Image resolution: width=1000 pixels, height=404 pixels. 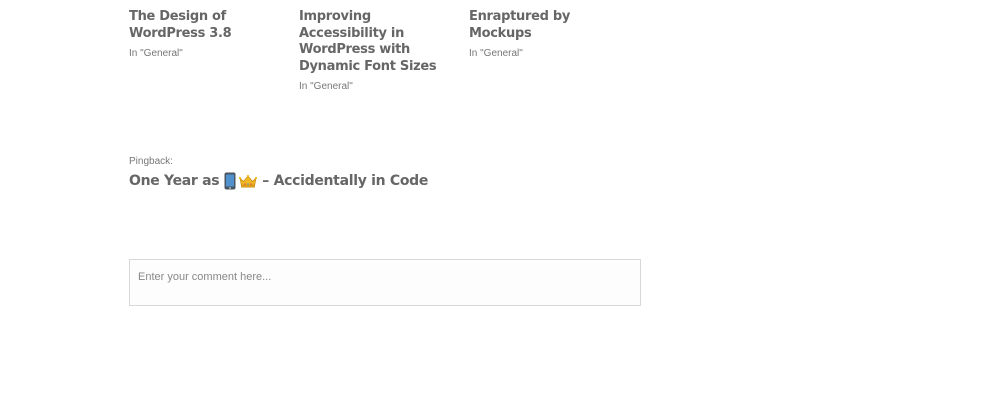 I want to click on related-post: Enraptured by Mockups In "General", so click(x=549, y=34).